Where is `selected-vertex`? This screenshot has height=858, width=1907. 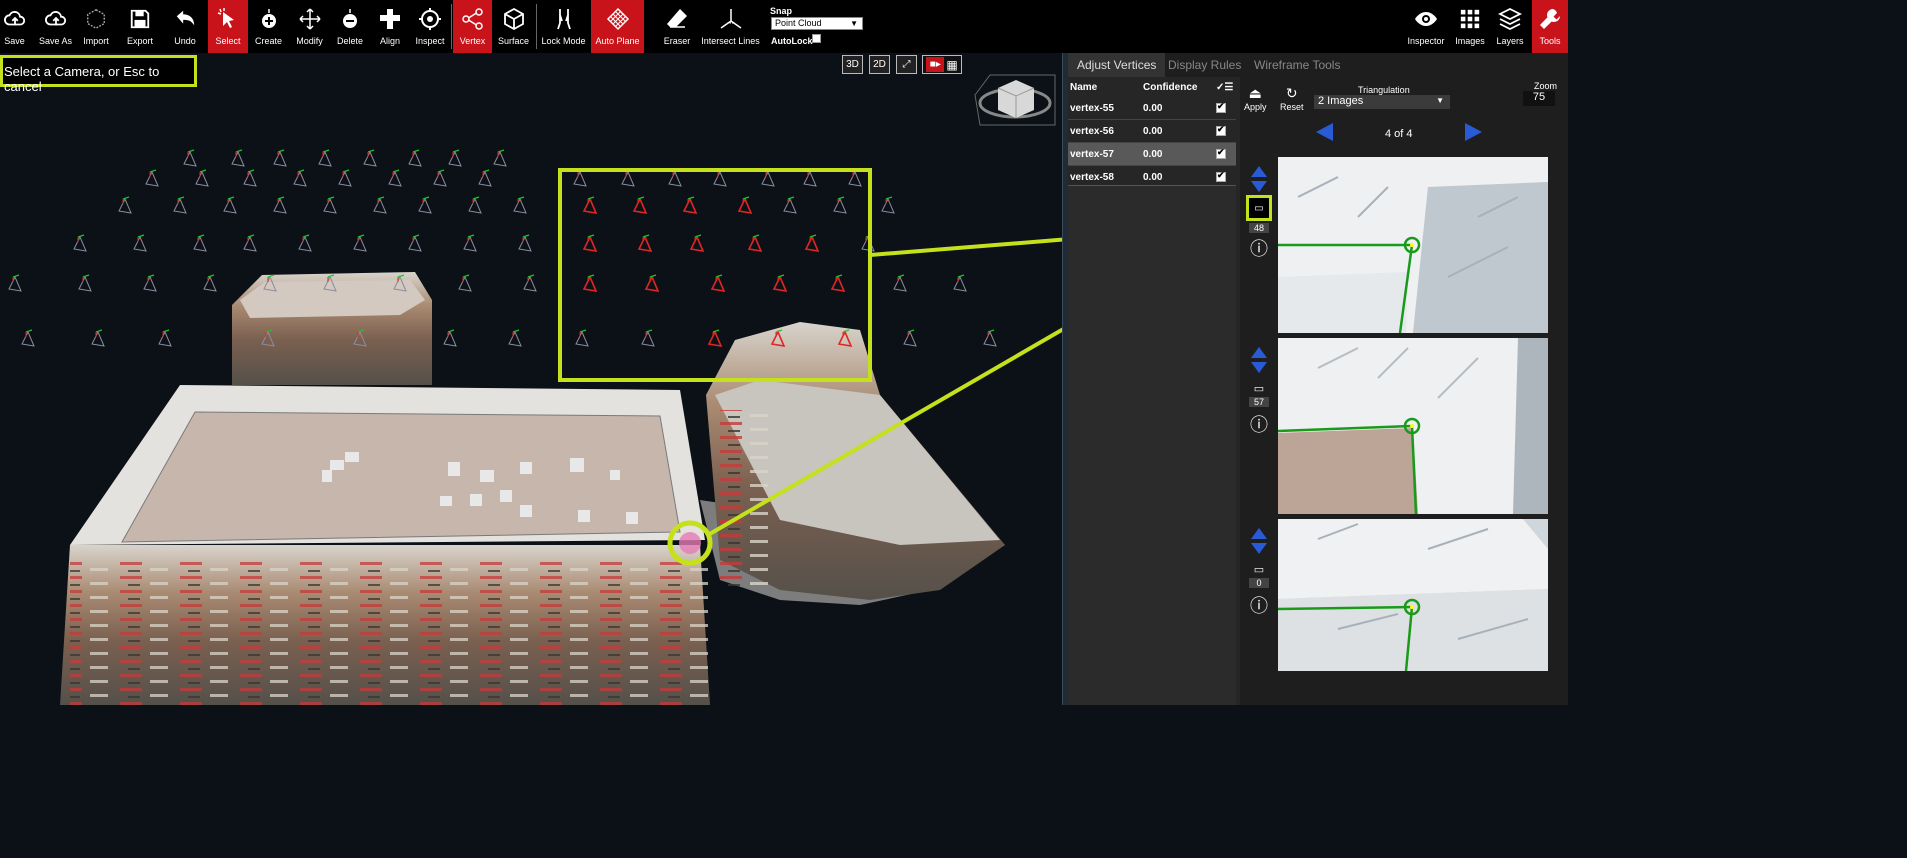
selected-vertex is located at coordinates (690, 543).